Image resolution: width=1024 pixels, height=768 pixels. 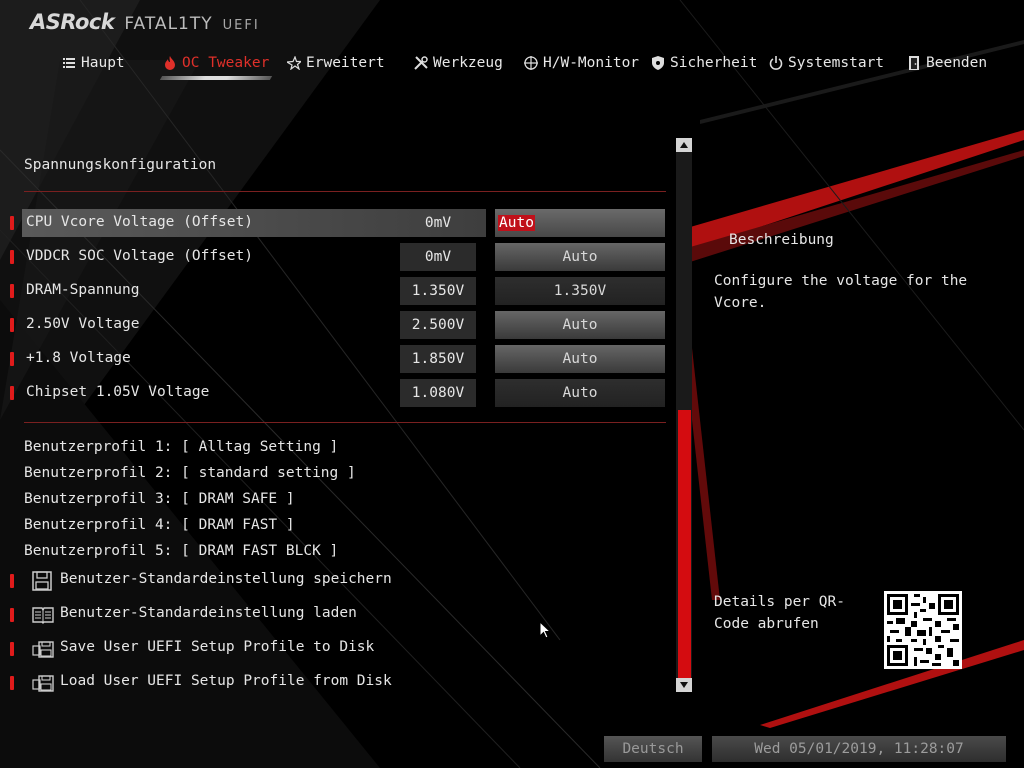 I want to click on tab-sicherheit: Sicherheit, so click(x=704, y=63).